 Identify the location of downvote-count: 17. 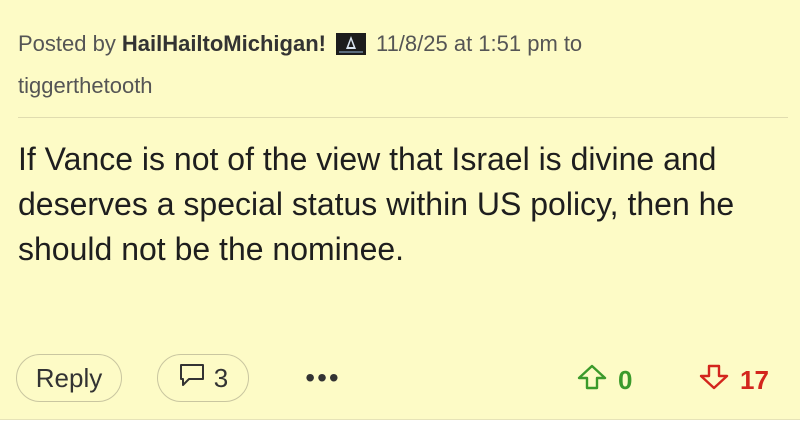
(754, 379).